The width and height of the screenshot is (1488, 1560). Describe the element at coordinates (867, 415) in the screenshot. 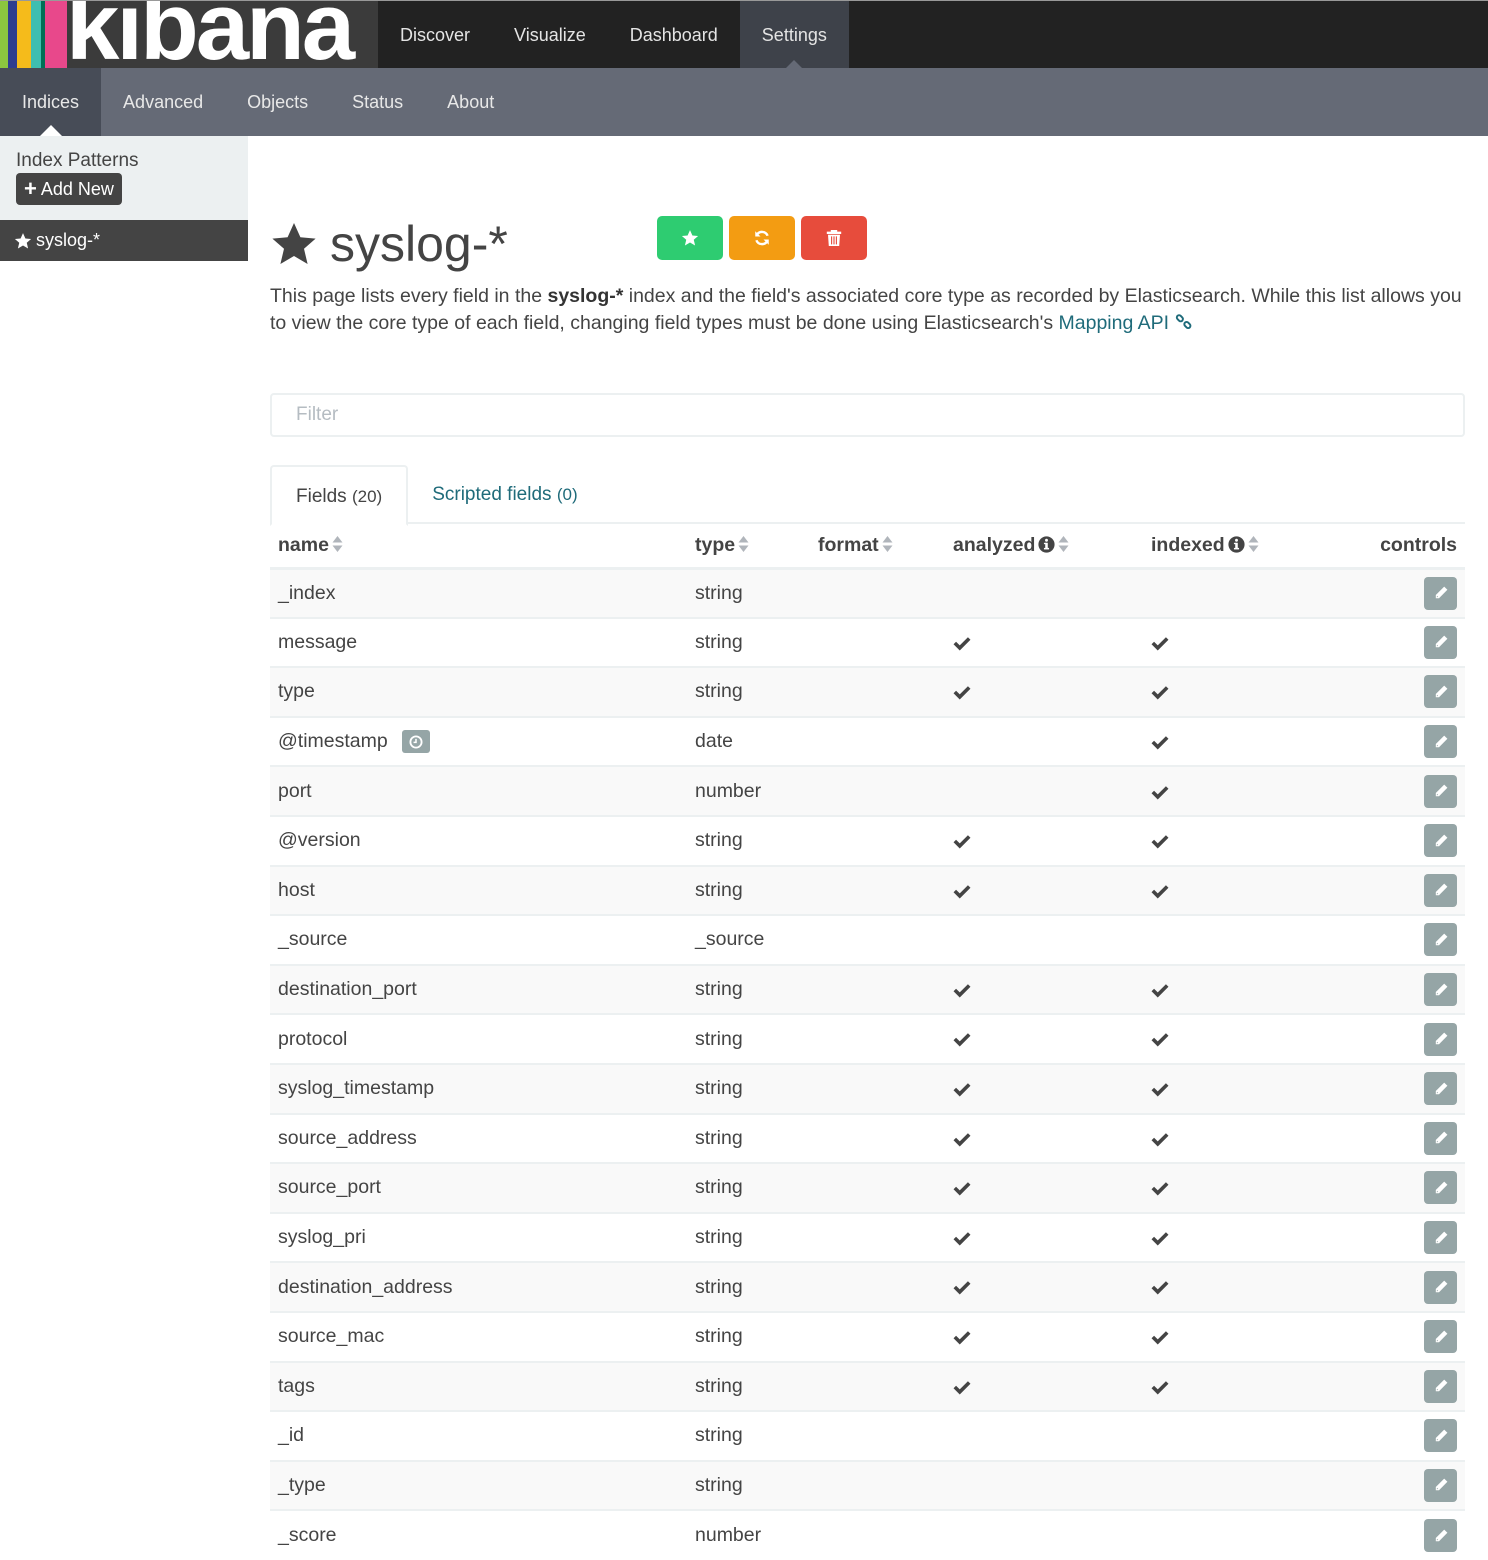

I see `filter-input` at that location.